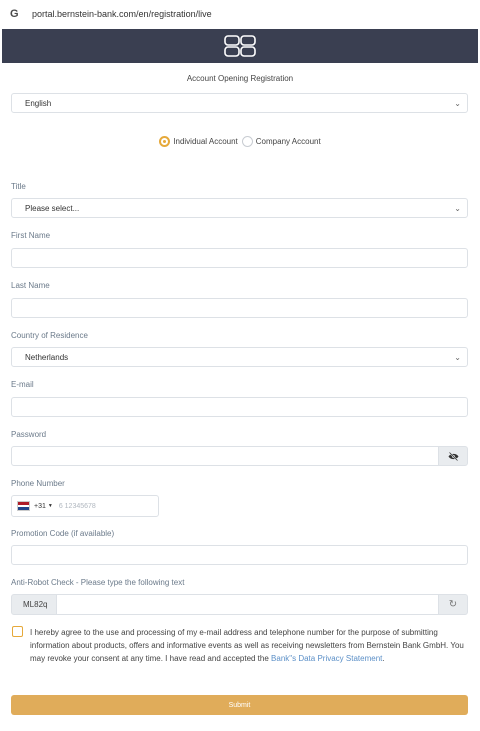  What do you see at coordinates (165, 141) in the screenshot?
I see `radio-selected-icon` at bounding box center [165, 141].